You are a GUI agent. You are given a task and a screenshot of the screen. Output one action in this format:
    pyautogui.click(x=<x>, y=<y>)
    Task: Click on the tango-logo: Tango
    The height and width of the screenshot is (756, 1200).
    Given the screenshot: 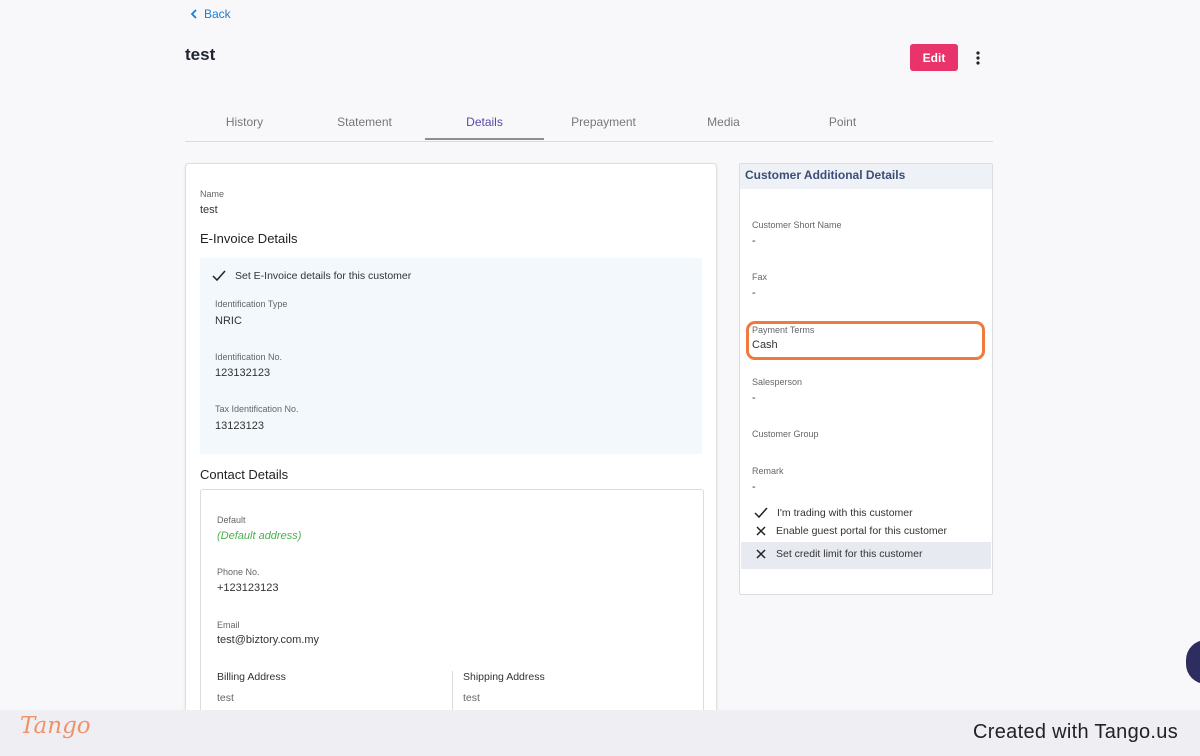 What is the action you would take?
    pyautogui.click(x=55, y=726)
    